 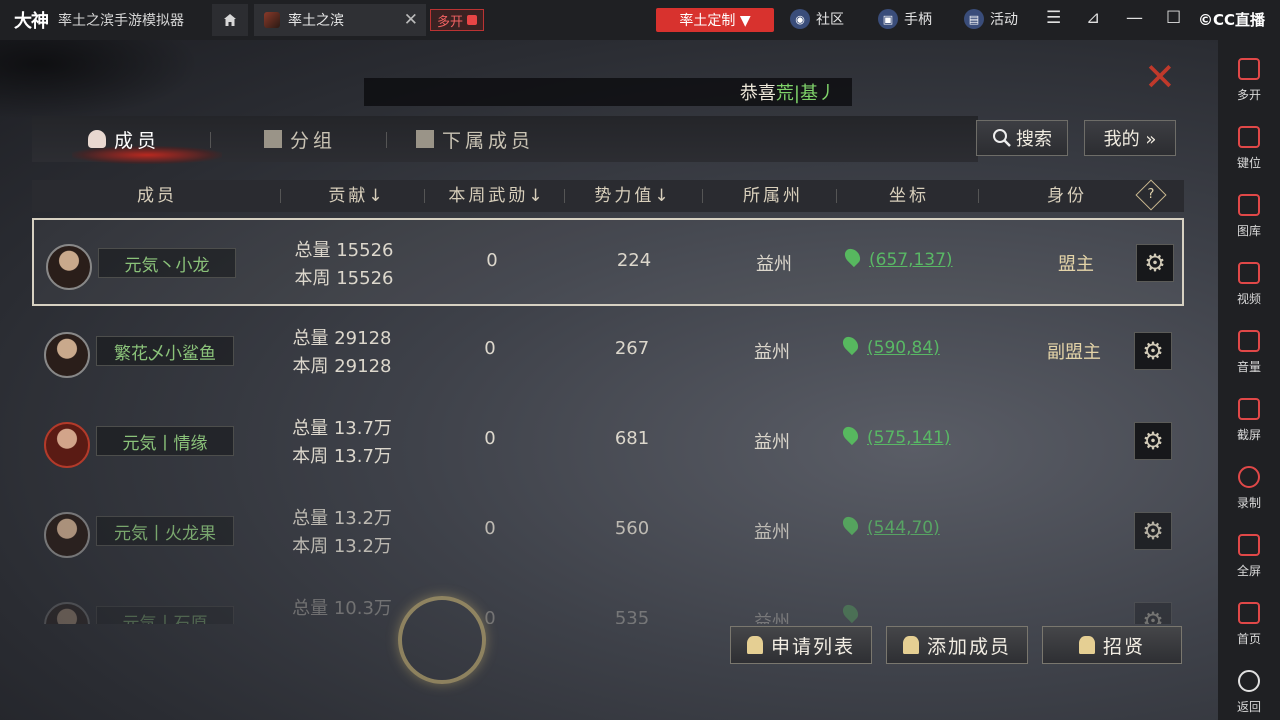 What do you see at coordinates (497, 196) in the screenshot?
I see `col-weekly-merit: 本周武勋↓` at bounding box center [497, 196].